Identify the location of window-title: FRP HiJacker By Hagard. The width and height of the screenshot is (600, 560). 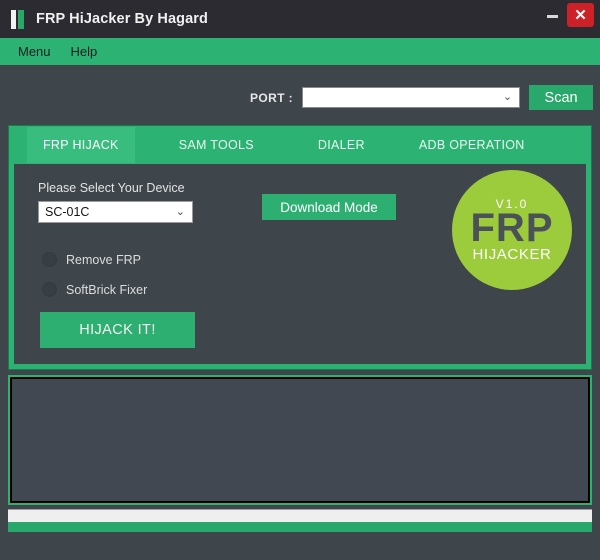
(122, 19).